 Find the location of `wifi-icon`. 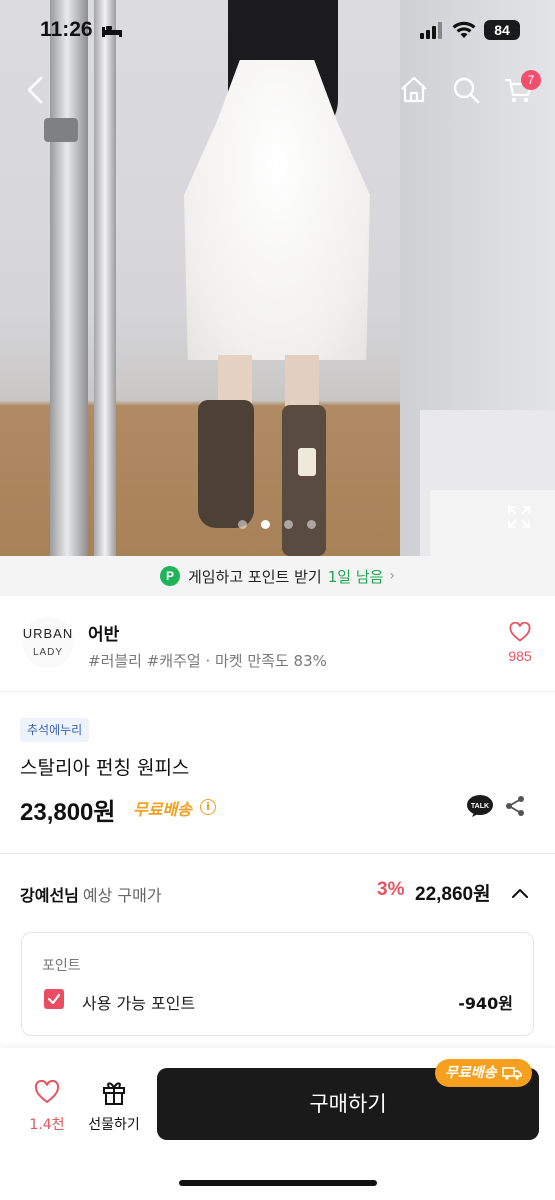

wifi-icon is located at coordinates (464, 29).